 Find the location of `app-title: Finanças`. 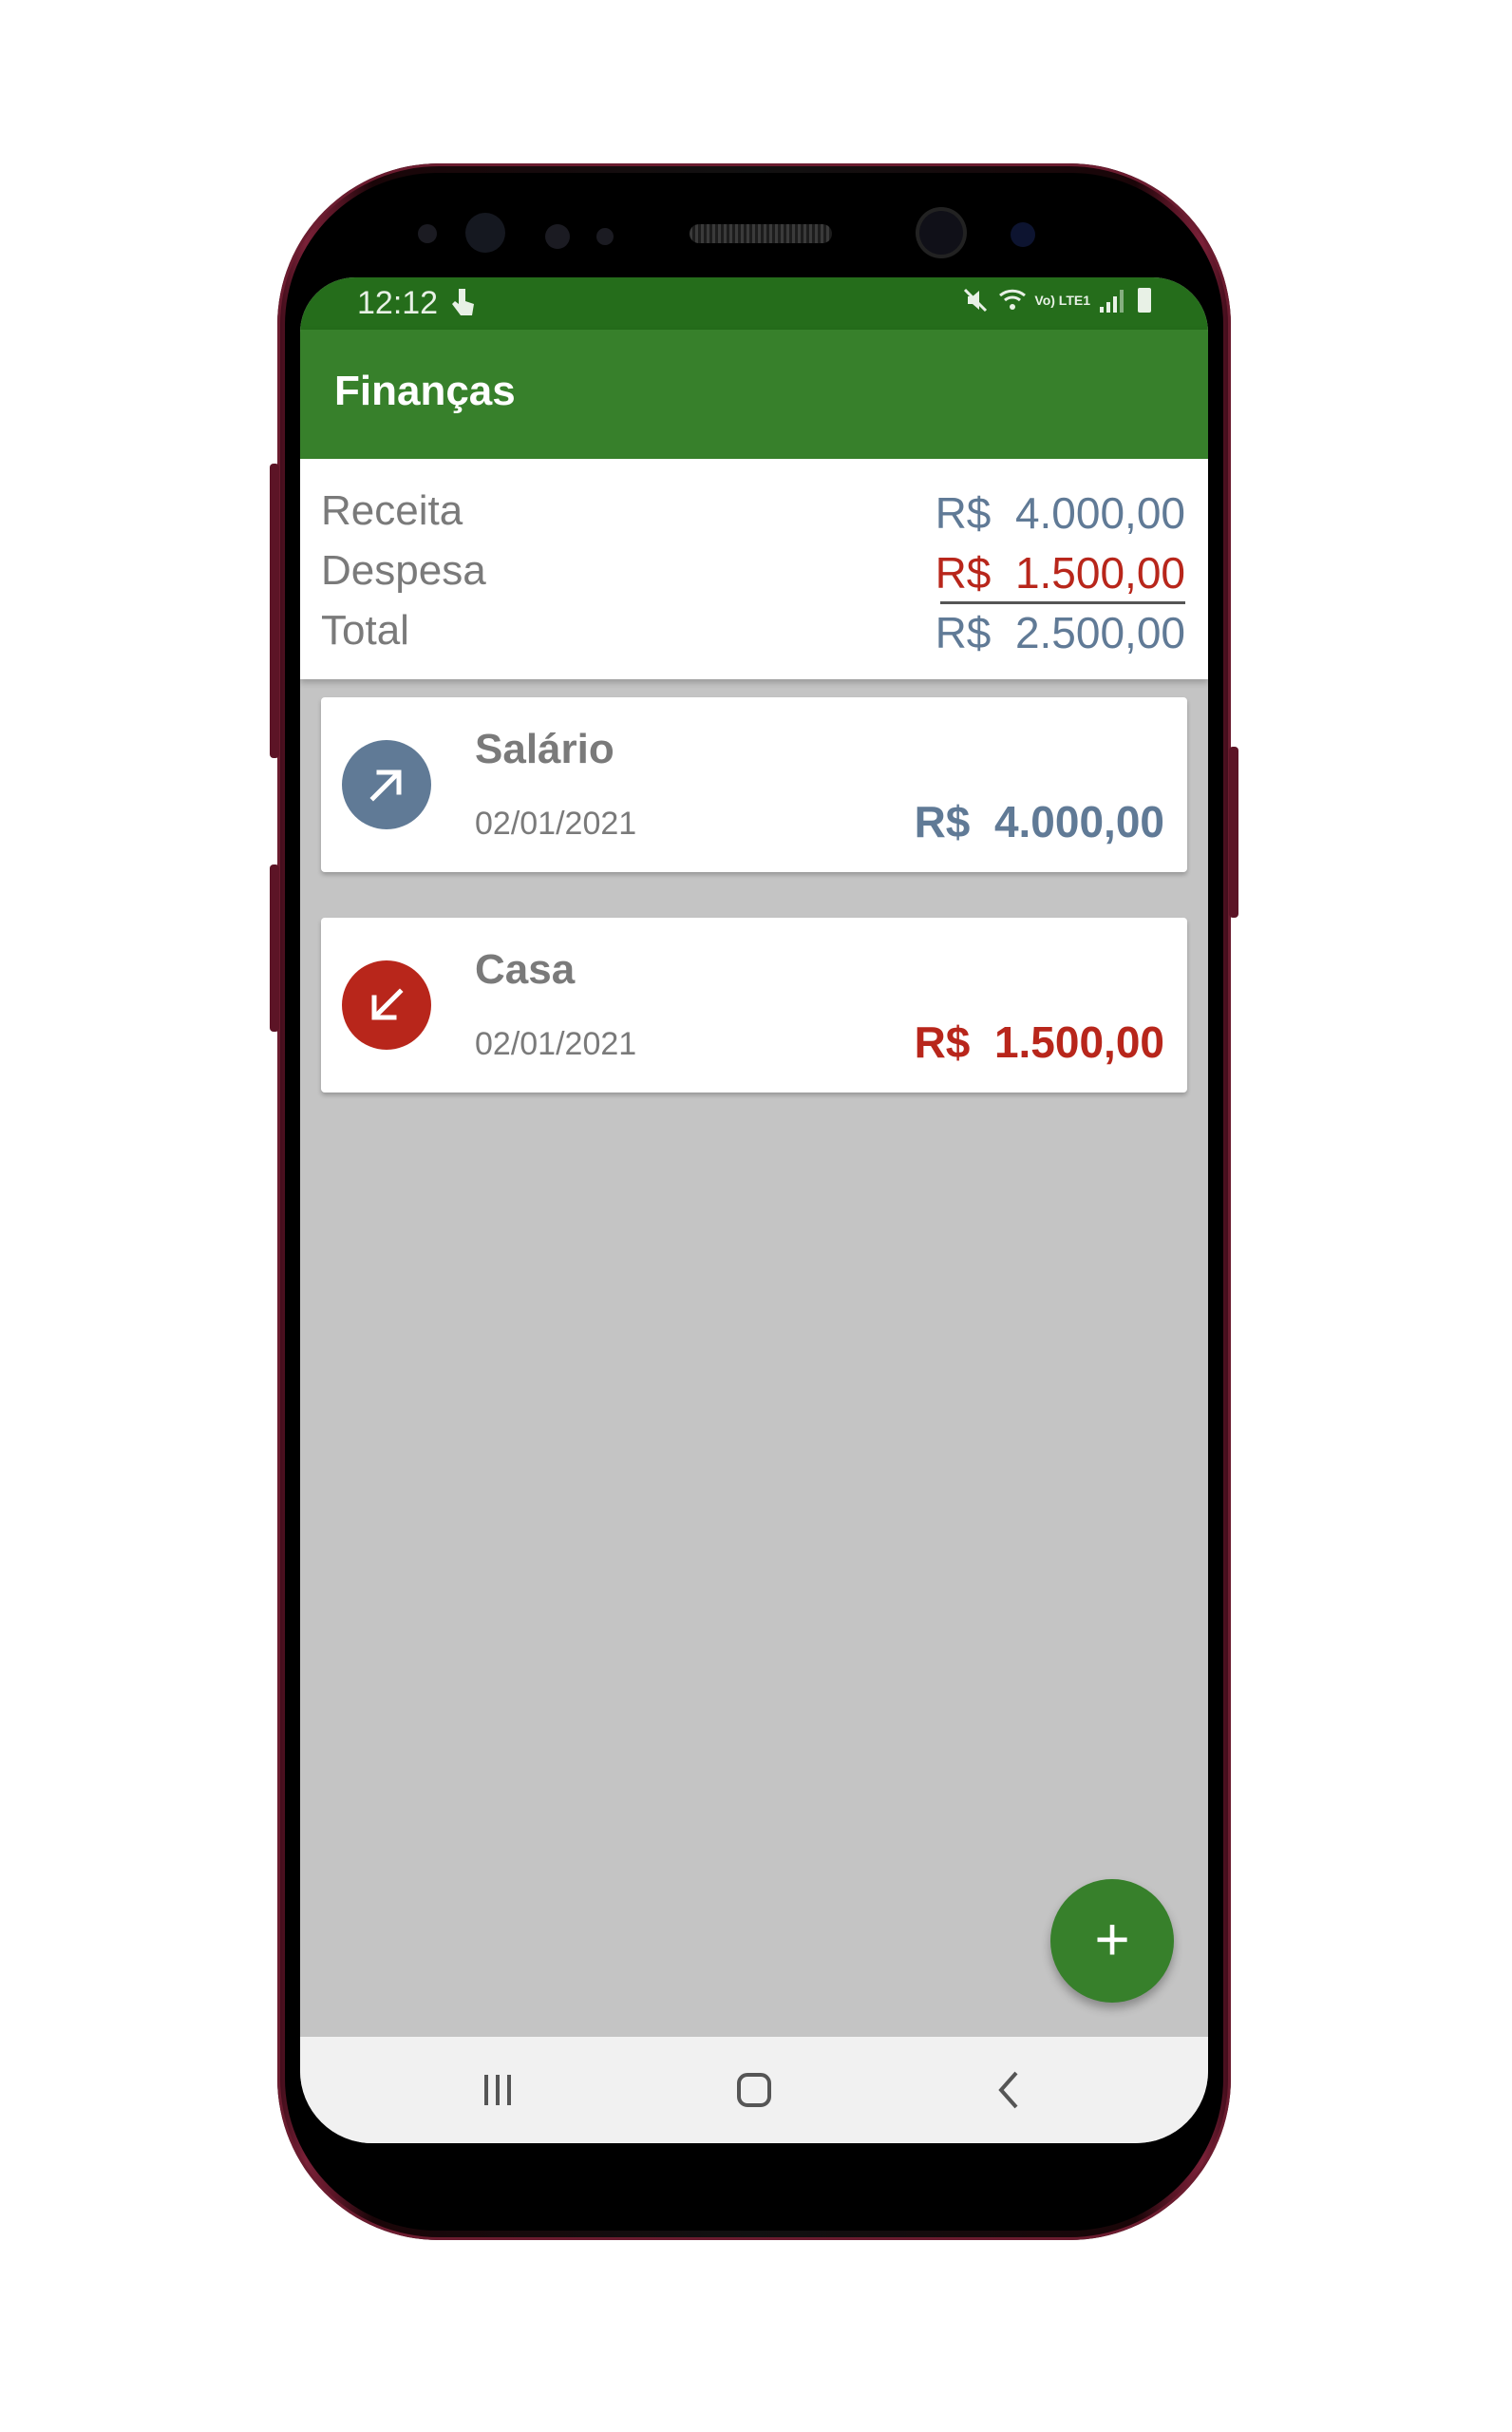

app-title: Finanças is located at coordinates (425, 391).